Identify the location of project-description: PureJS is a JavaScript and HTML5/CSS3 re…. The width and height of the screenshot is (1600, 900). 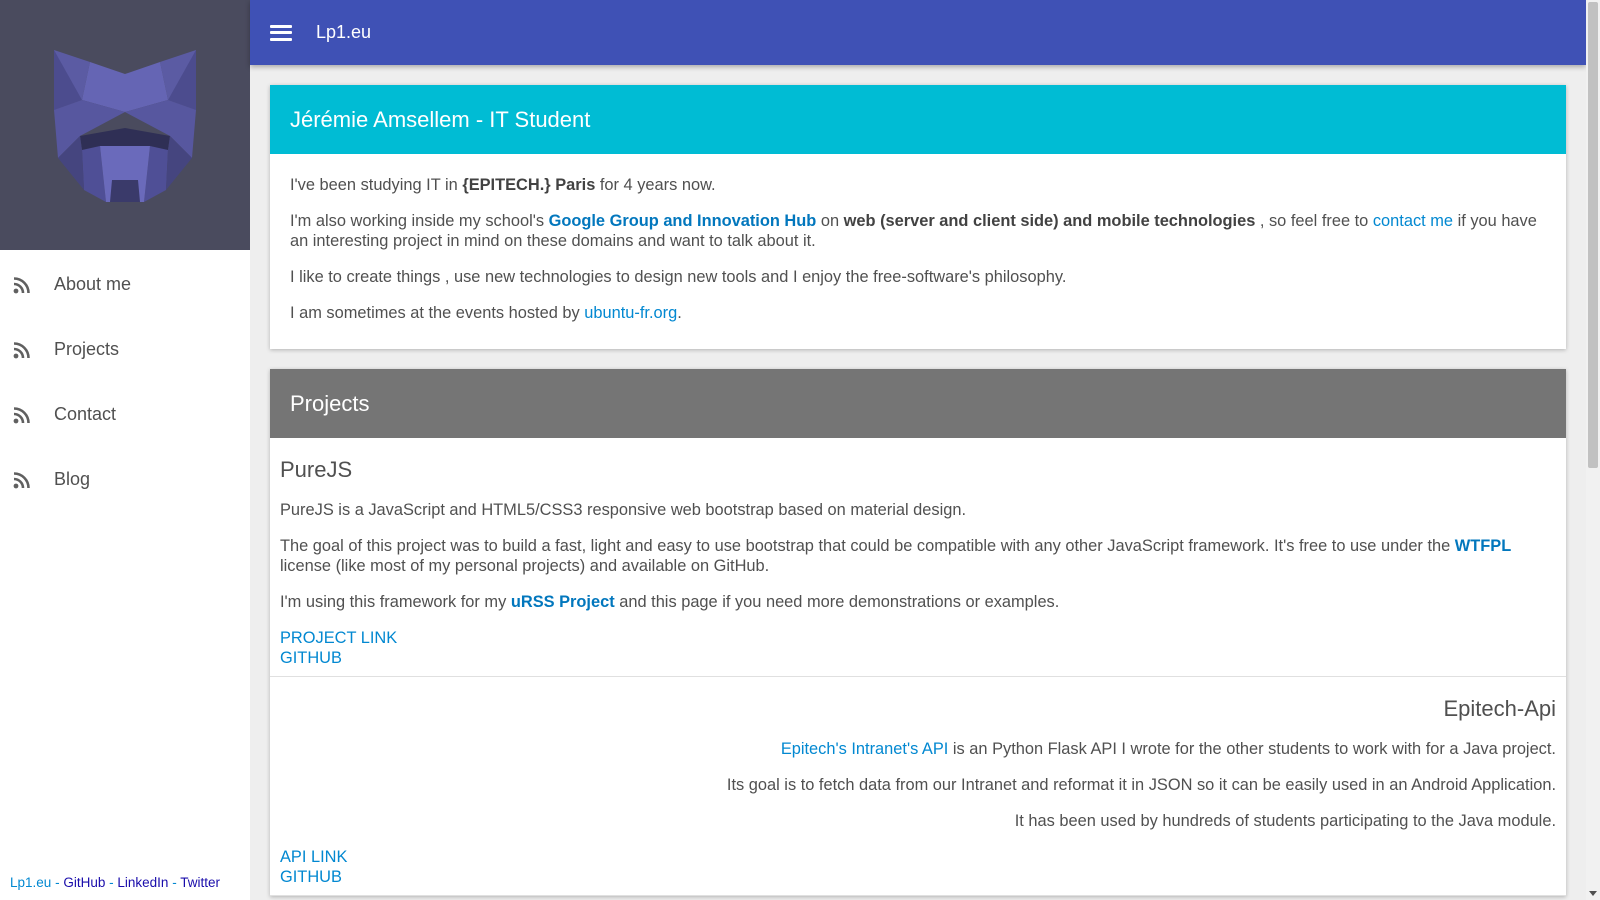
(623, 510).